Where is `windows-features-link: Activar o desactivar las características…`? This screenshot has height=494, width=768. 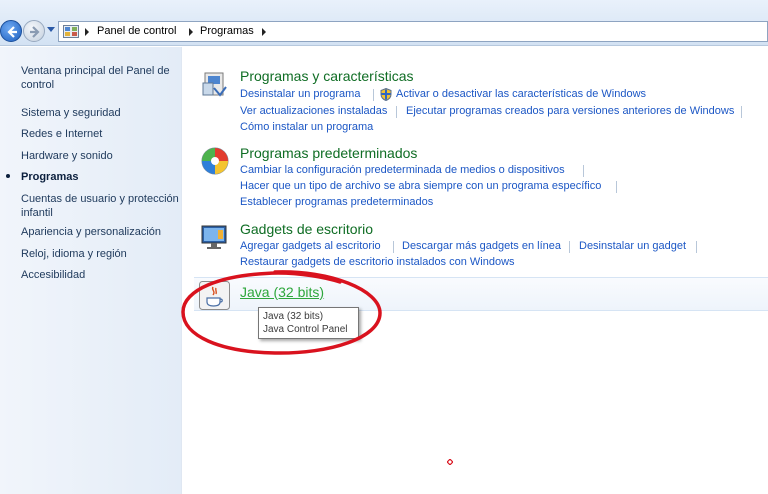
windows-features-link: Activar o desactivar las características… is located at coordinates (521, 94).